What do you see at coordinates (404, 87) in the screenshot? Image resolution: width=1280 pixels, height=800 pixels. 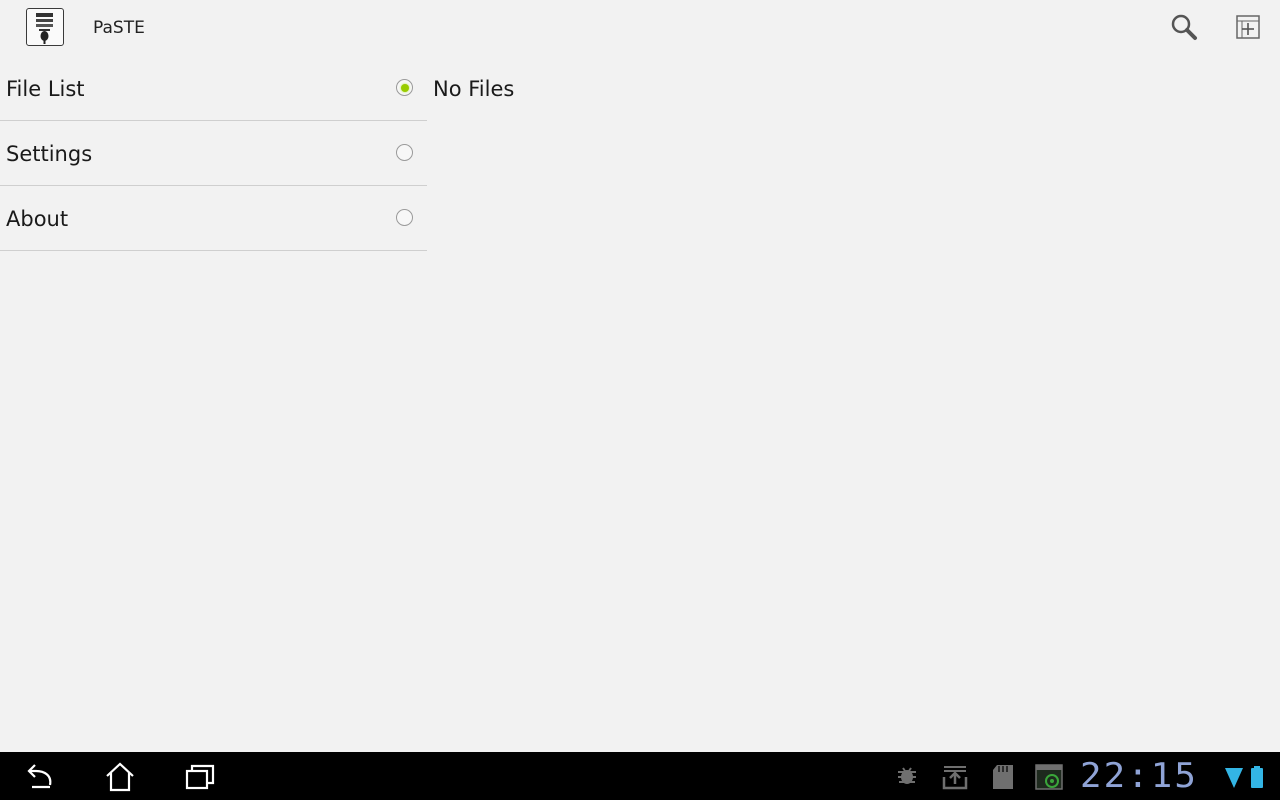 I see `radio-button-selected` at bounding box center [404, 87].